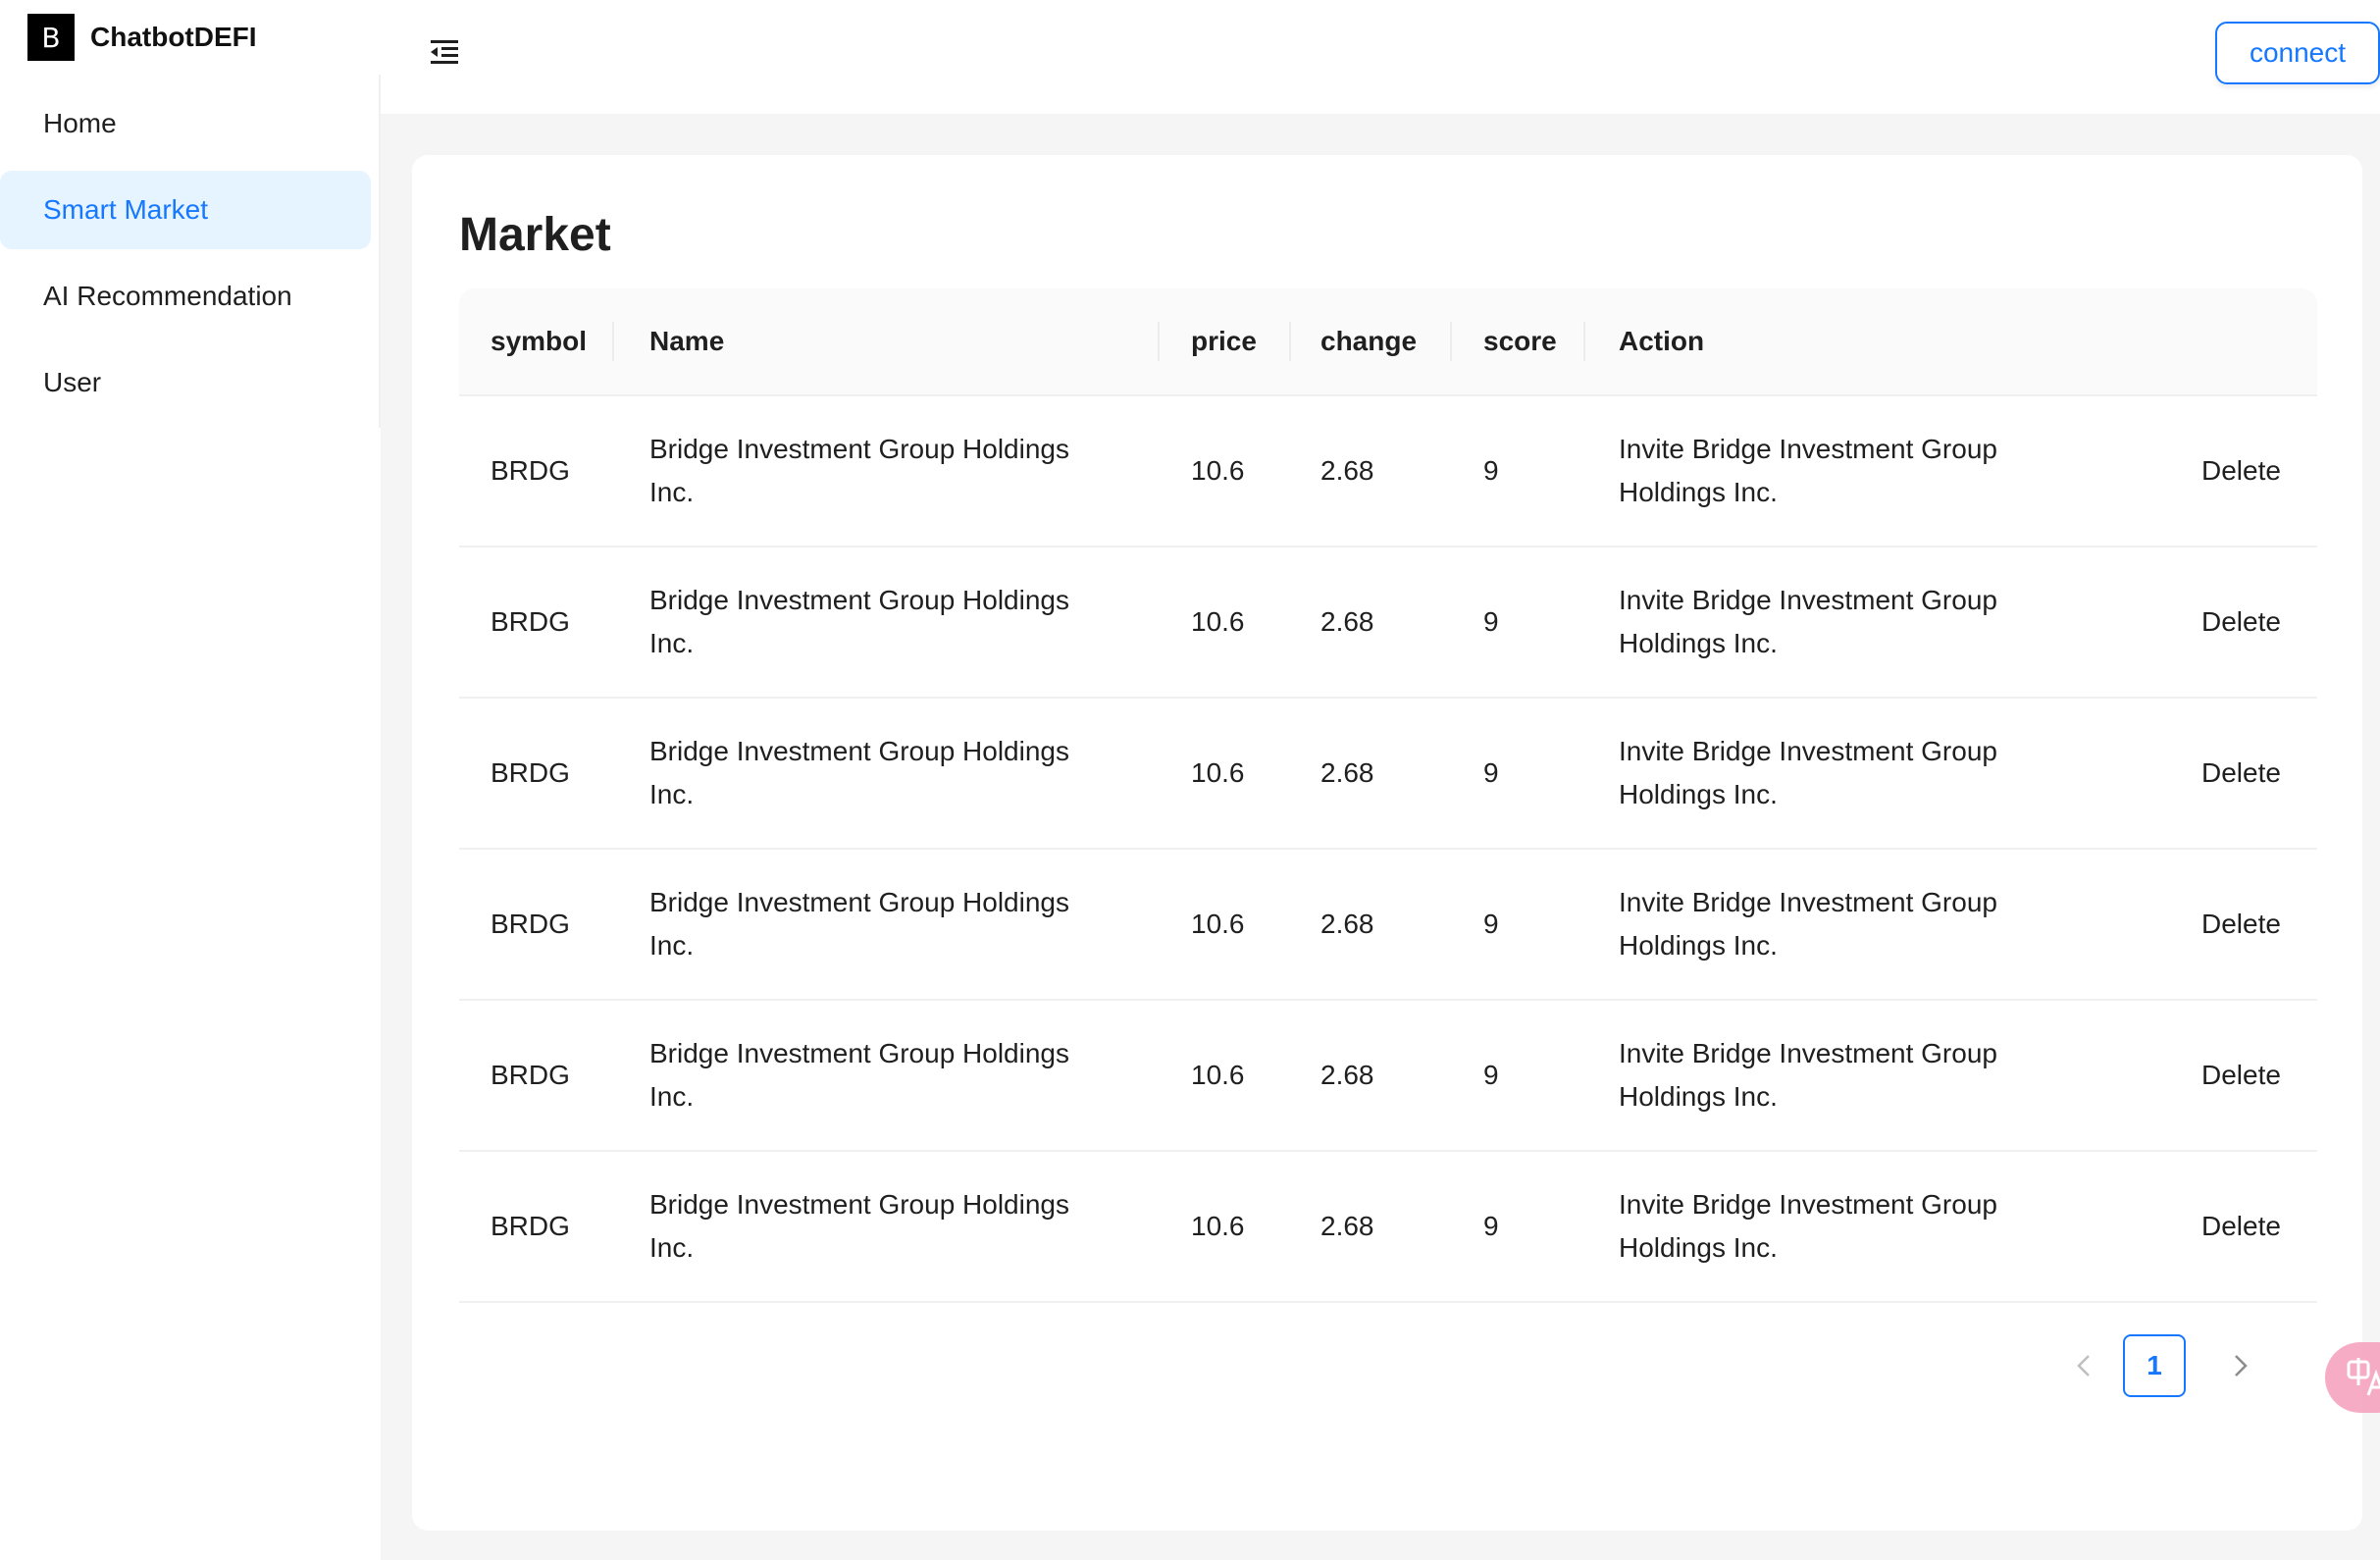  I want to click on page-1-button: 1, so click(2154, 1365).